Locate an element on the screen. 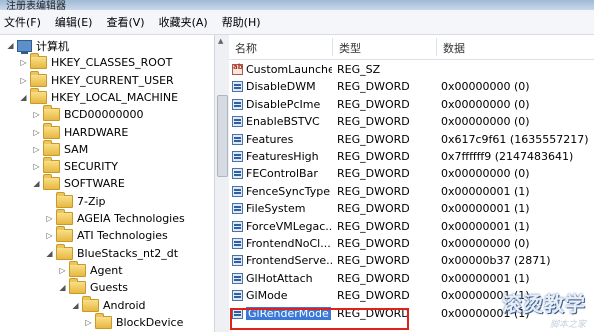 The width and height of the screenshot is (594, 332). scrollbar-thumb is located at coordinates (222, 136).